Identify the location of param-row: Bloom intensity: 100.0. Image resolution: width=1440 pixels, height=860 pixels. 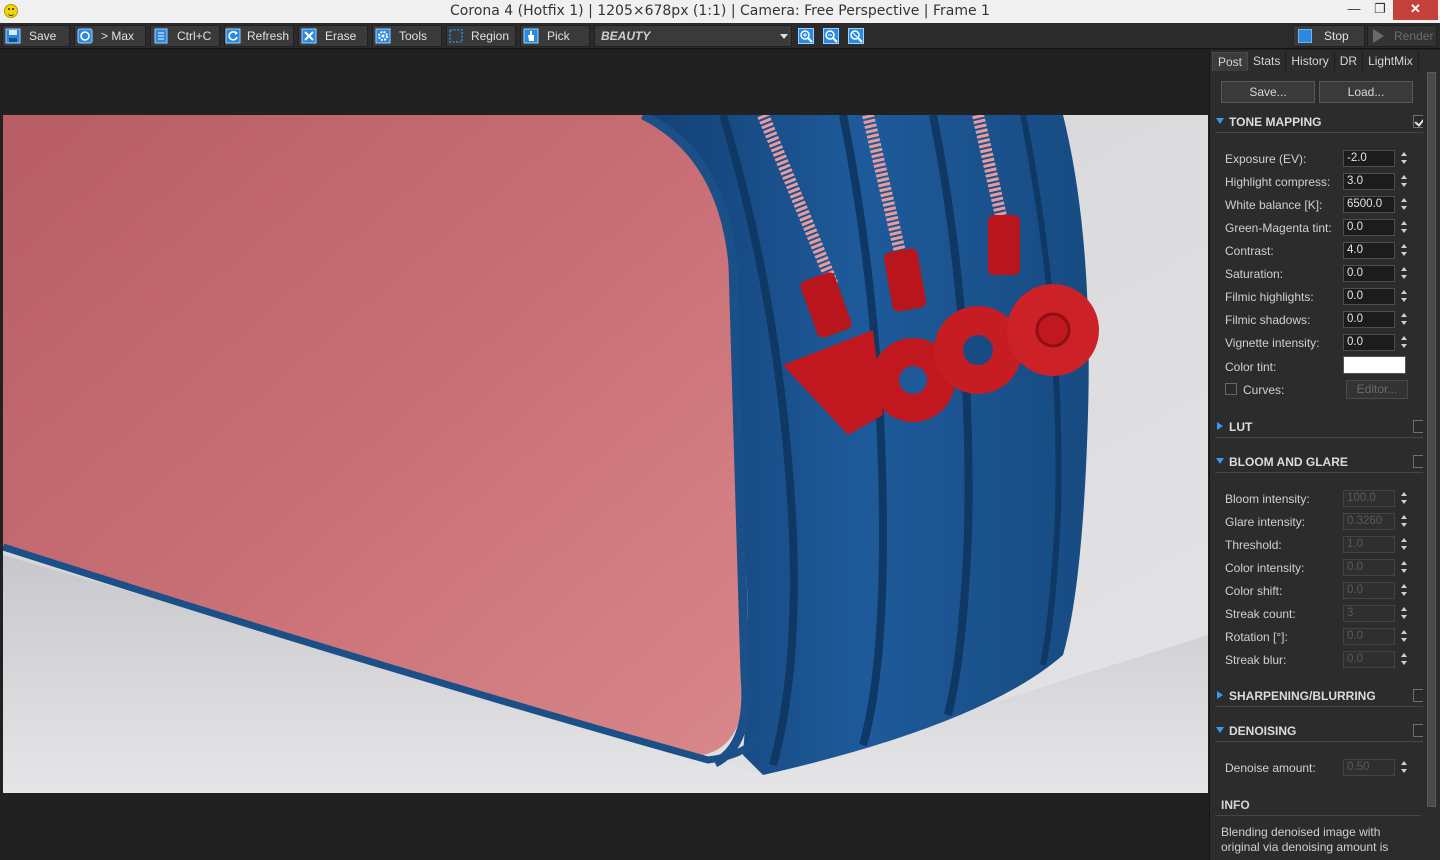
(1325, 499).